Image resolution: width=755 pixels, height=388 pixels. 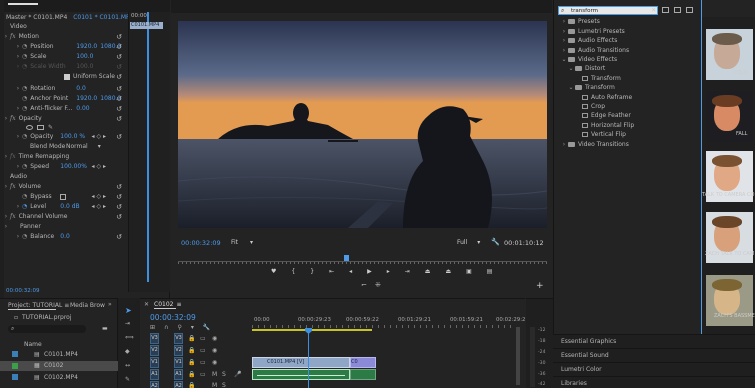 What do you see at coordinates (677, 10) in the screenshot?
I see `32bit-effects-icon` at bounding box center [677, 10].